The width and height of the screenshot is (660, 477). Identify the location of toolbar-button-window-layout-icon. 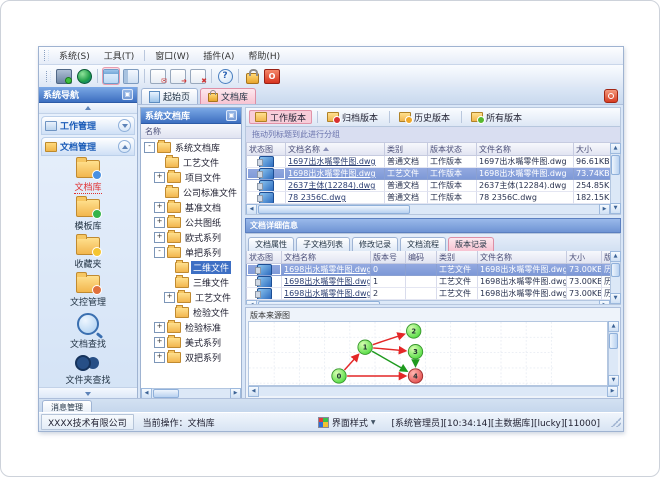
(131, 76).